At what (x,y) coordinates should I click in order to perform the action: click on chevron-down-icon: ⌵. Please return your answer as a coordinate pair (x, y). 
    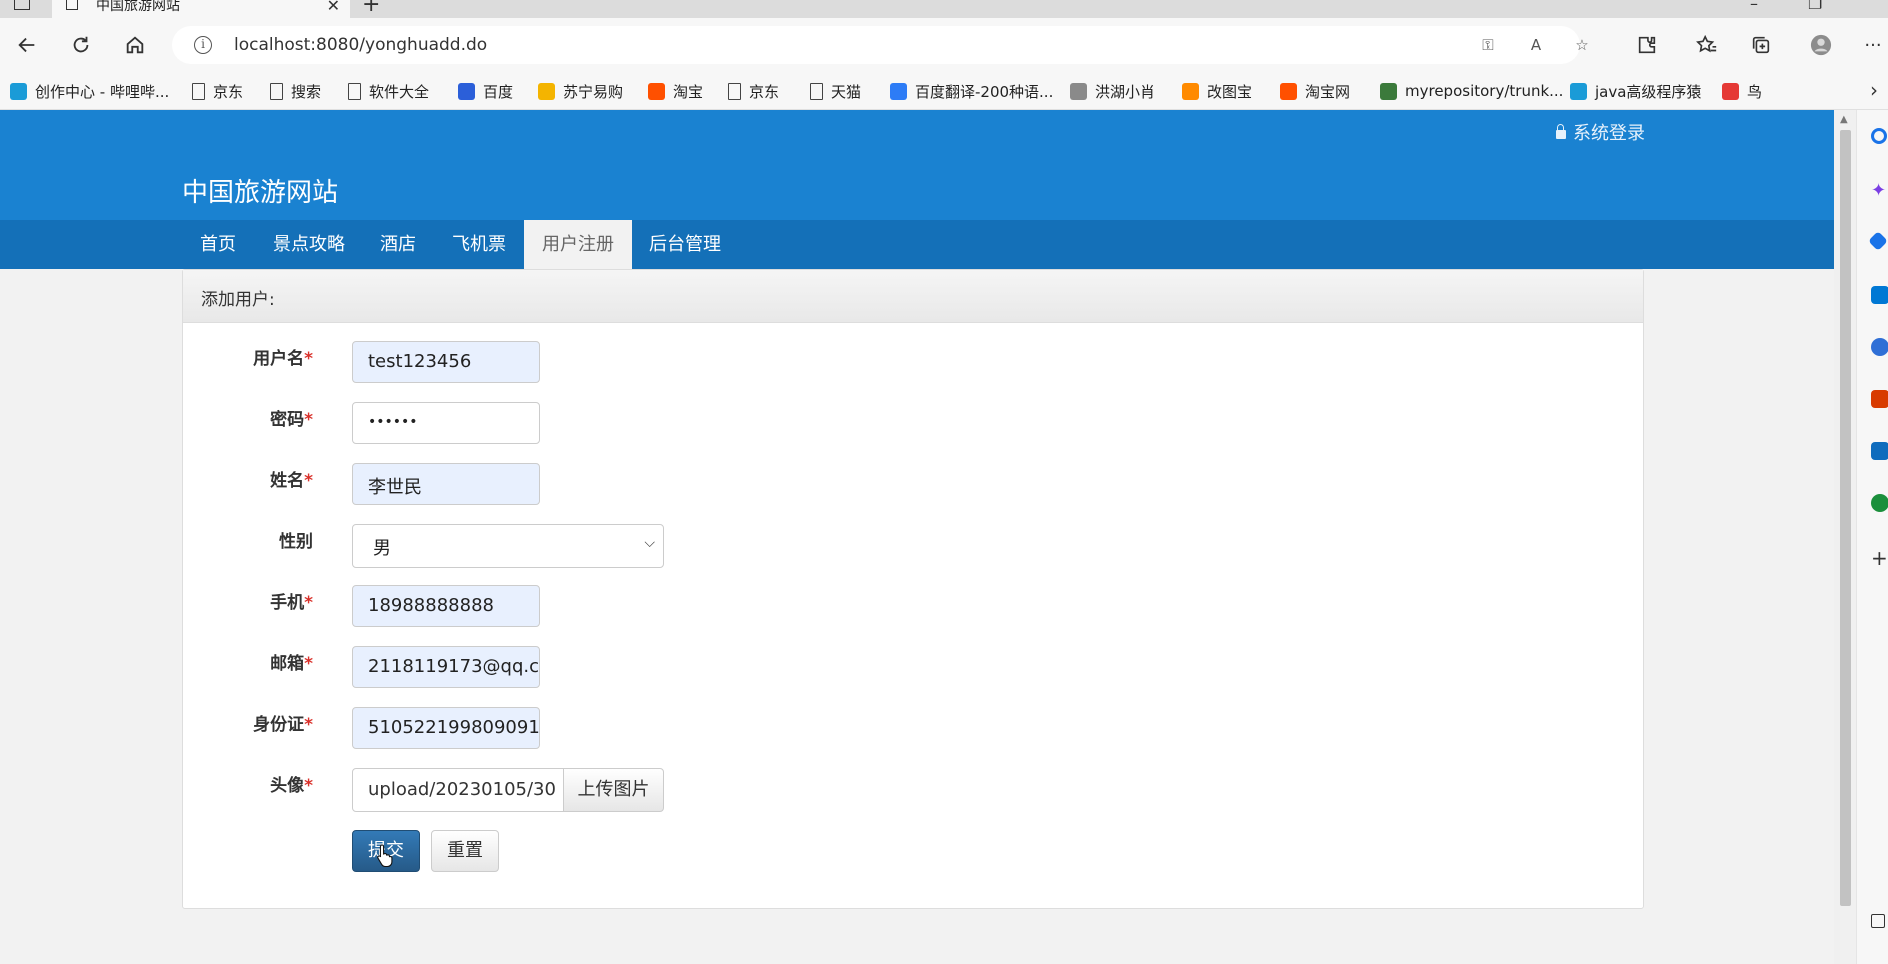
    Looking at the image, I should click on (649, 543).